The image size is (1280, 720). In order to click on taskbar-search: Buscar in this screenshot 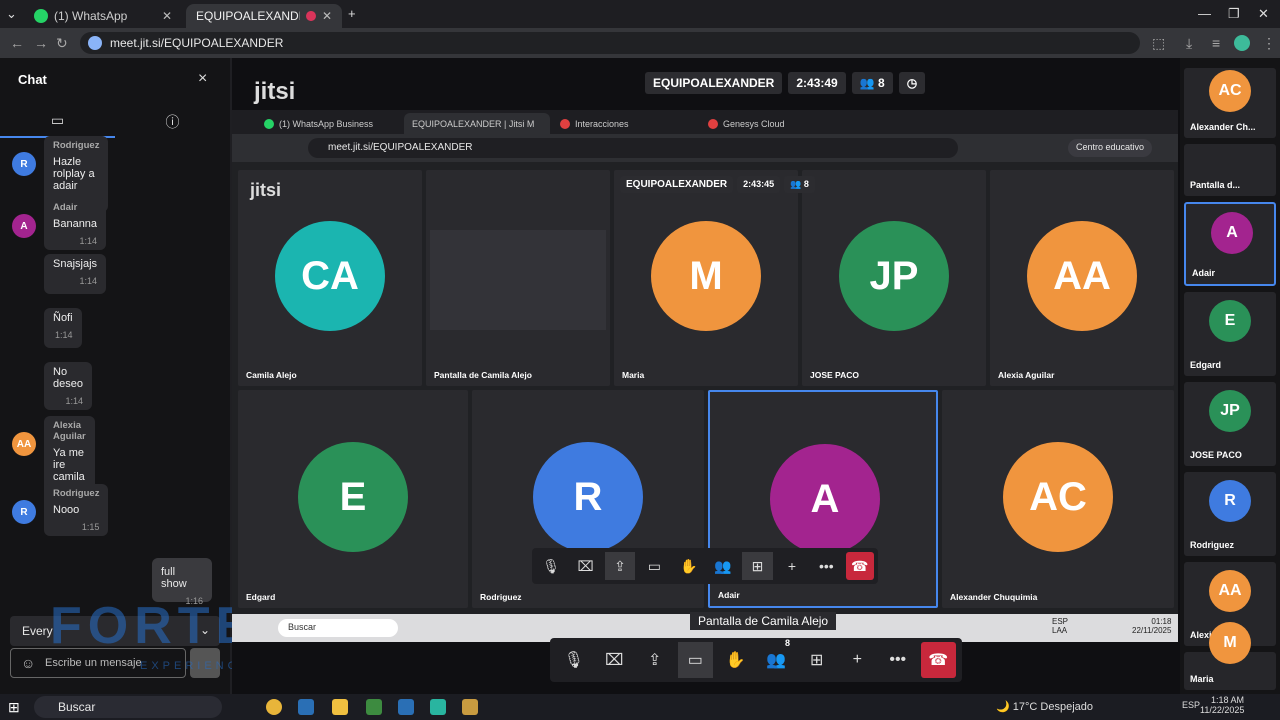, I will do `click(128, 707)`.